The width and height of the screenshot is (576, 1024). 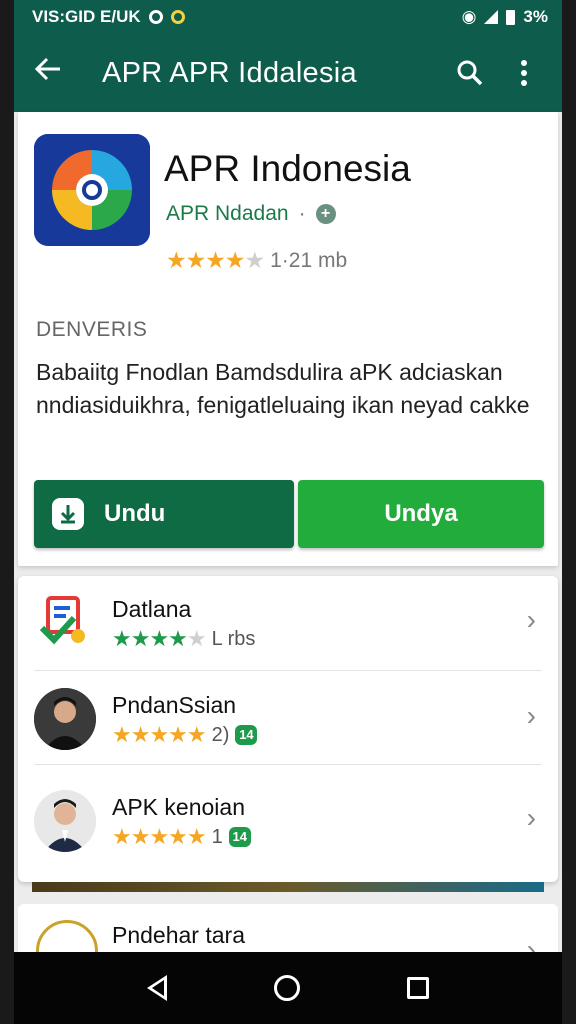 What do you see at coordinates (220, 734) in the screenshot?
I see `list-item-meta: 2)` at bounding box center [220, 734].